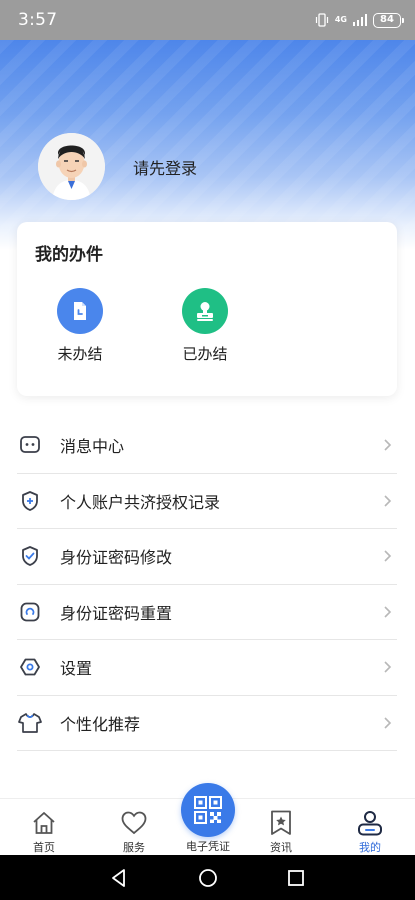 The image size is (415, 900). What do you see at coordinates (30, 667) in the screenshot?
I see `settings-icon` at bounding box center [30, 667].